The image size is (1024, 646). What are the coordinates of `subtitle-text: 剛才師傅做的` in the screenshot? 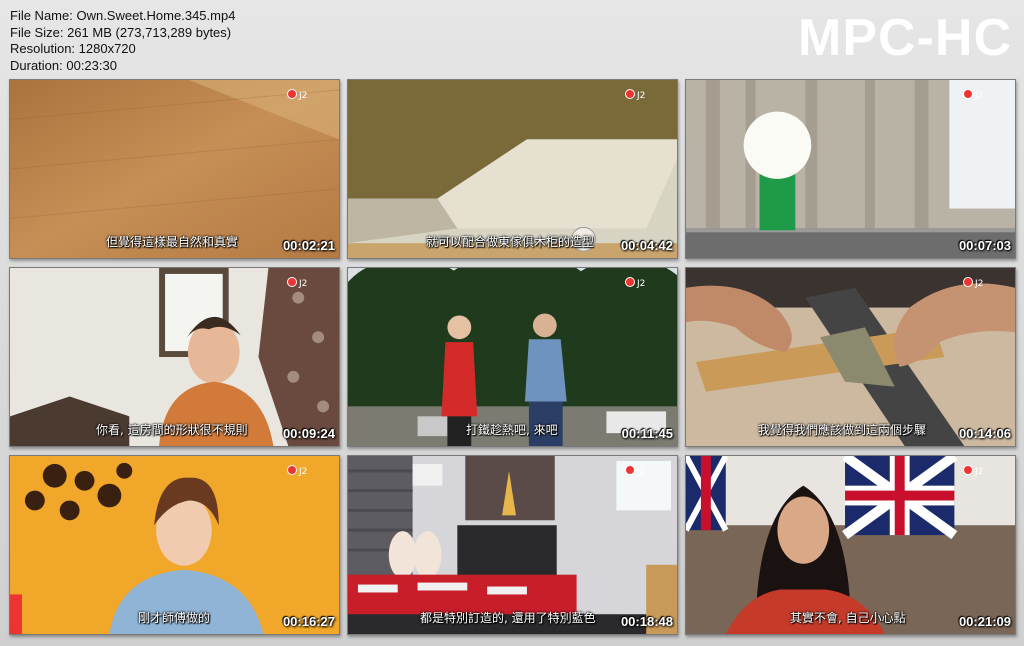 It's located at (174, 618).